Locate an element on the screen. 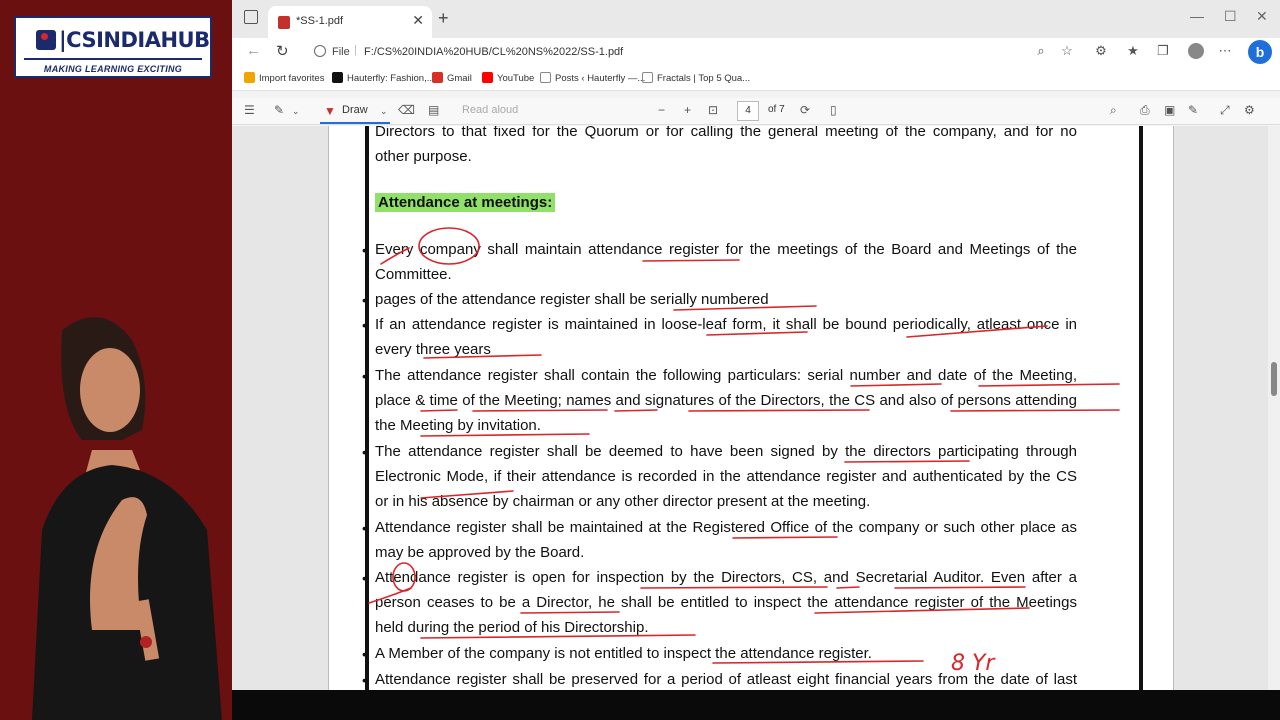  favorites-icon: ★ is located at coordinates (1133, 51).